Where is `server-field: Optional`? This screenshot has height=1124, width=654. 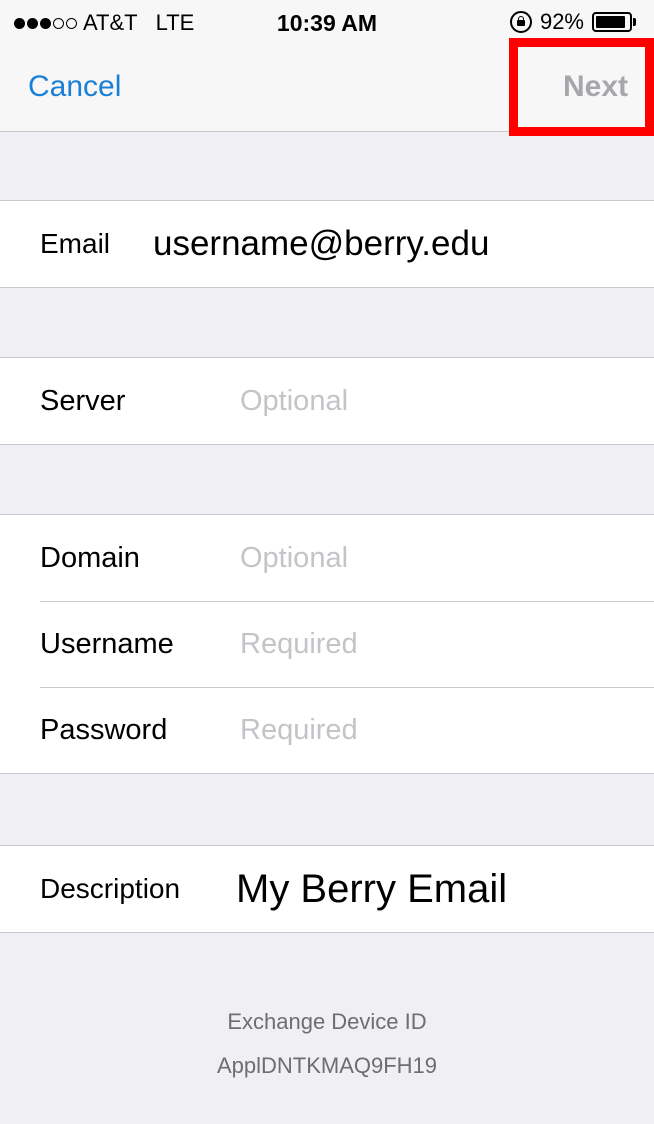 server-field: Optional is located at coordinates (294, 401).